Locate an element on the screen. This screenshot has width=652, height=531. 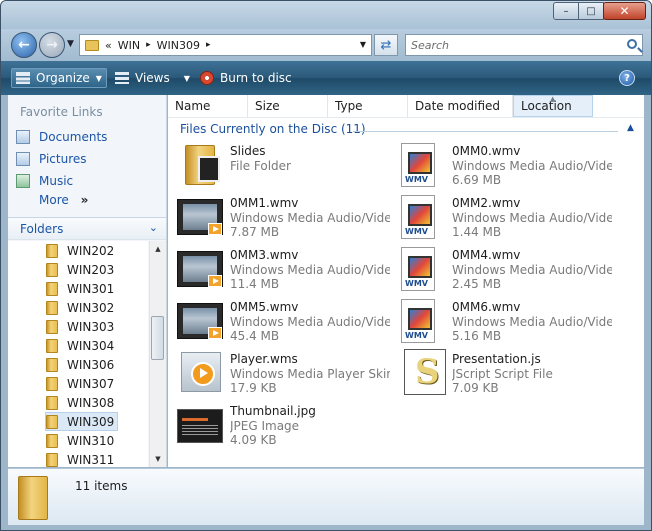
chevron-up-icon: ▲ is located at coordinates (630, 128).